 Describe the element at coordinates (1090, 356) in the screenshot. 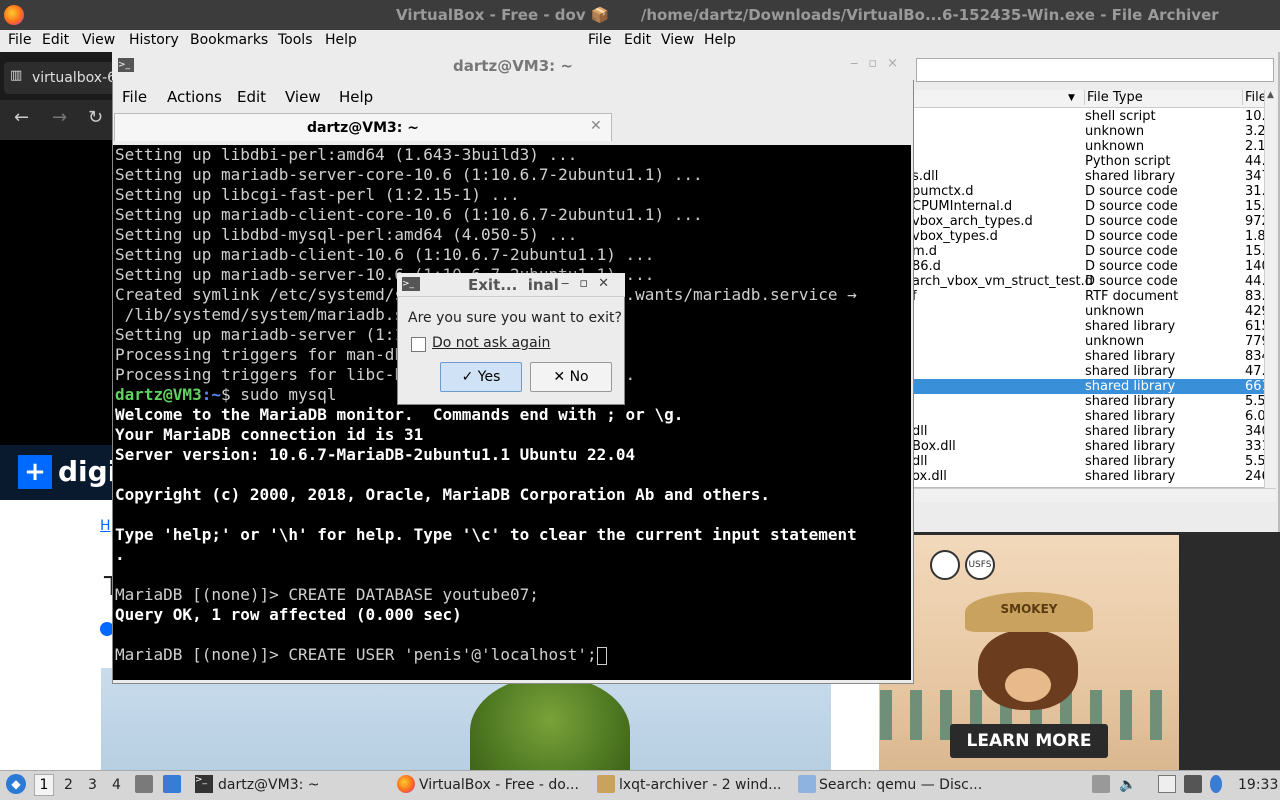

I see `archiver-row: shared library 834` at that location.